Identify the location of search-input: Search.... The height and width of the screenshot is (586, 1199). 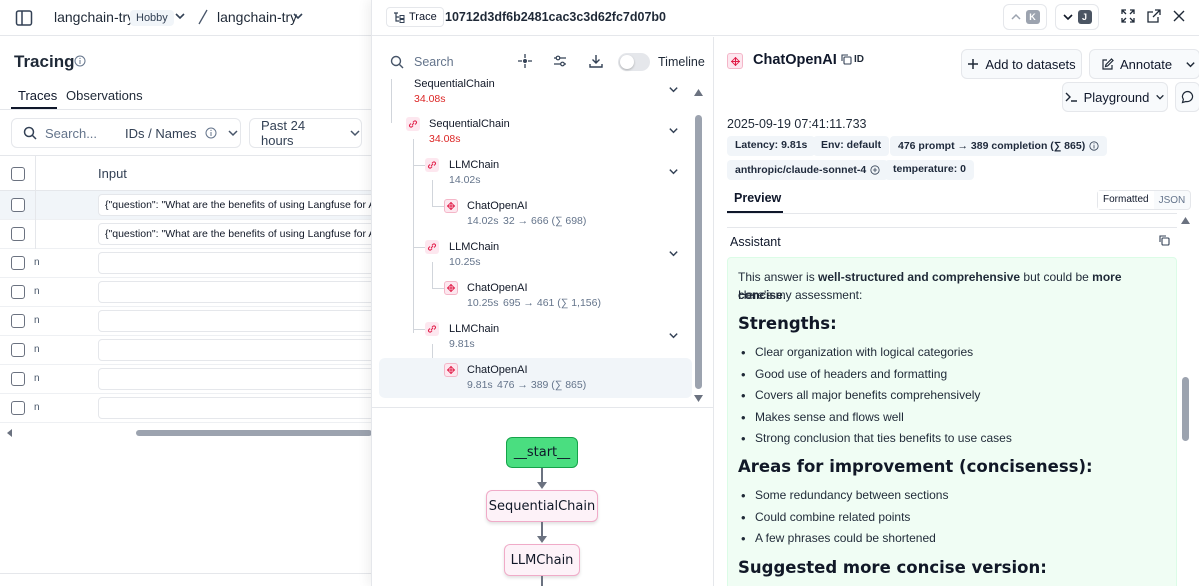
(81, 133).